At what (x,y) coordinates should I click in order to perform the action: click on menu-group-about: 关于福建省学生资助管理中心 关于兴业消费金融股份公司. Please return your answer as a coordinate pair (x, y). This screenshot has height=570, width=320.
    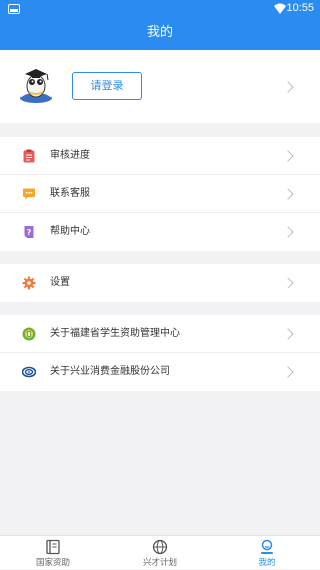
    Looking at the image, I should click on (160, 353).